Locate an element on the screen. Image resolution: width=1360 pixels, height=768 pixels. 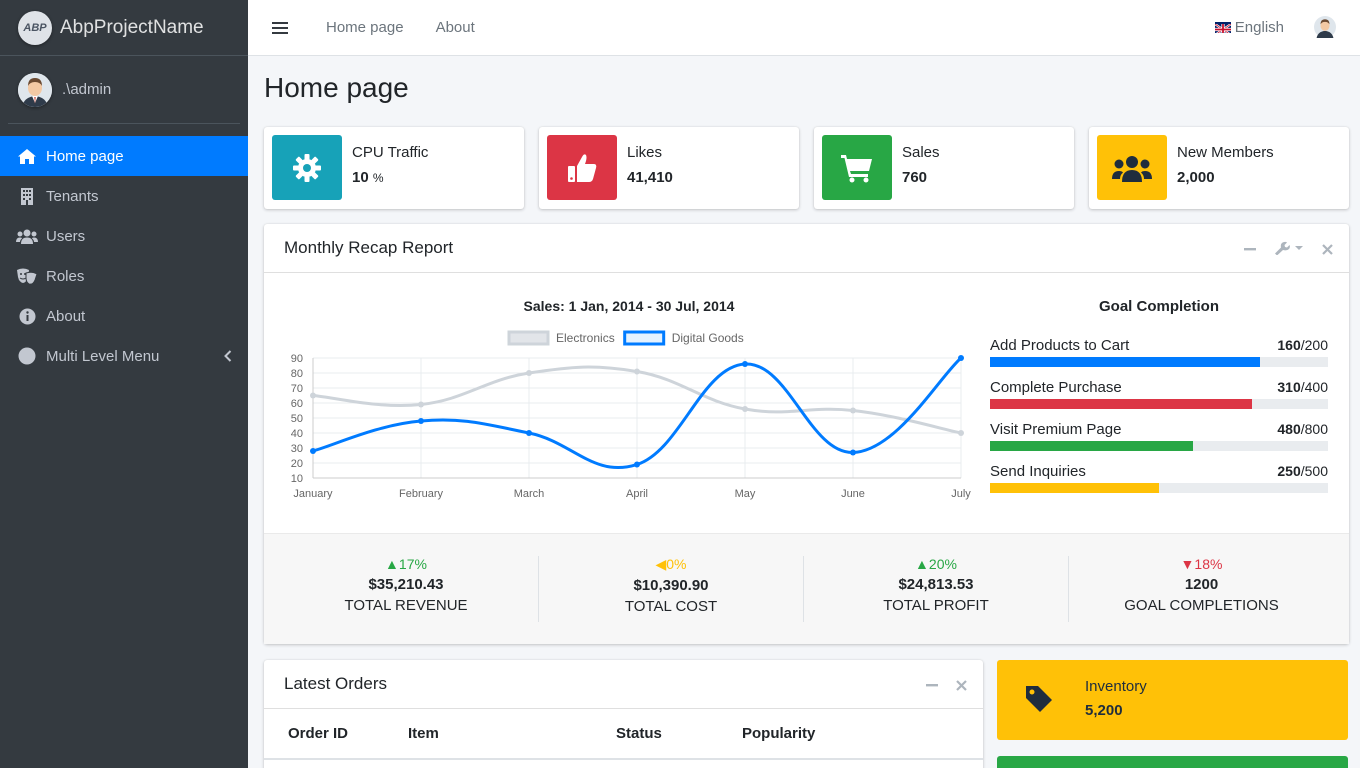
language-selector: English is located at coordinates (1249, 27).